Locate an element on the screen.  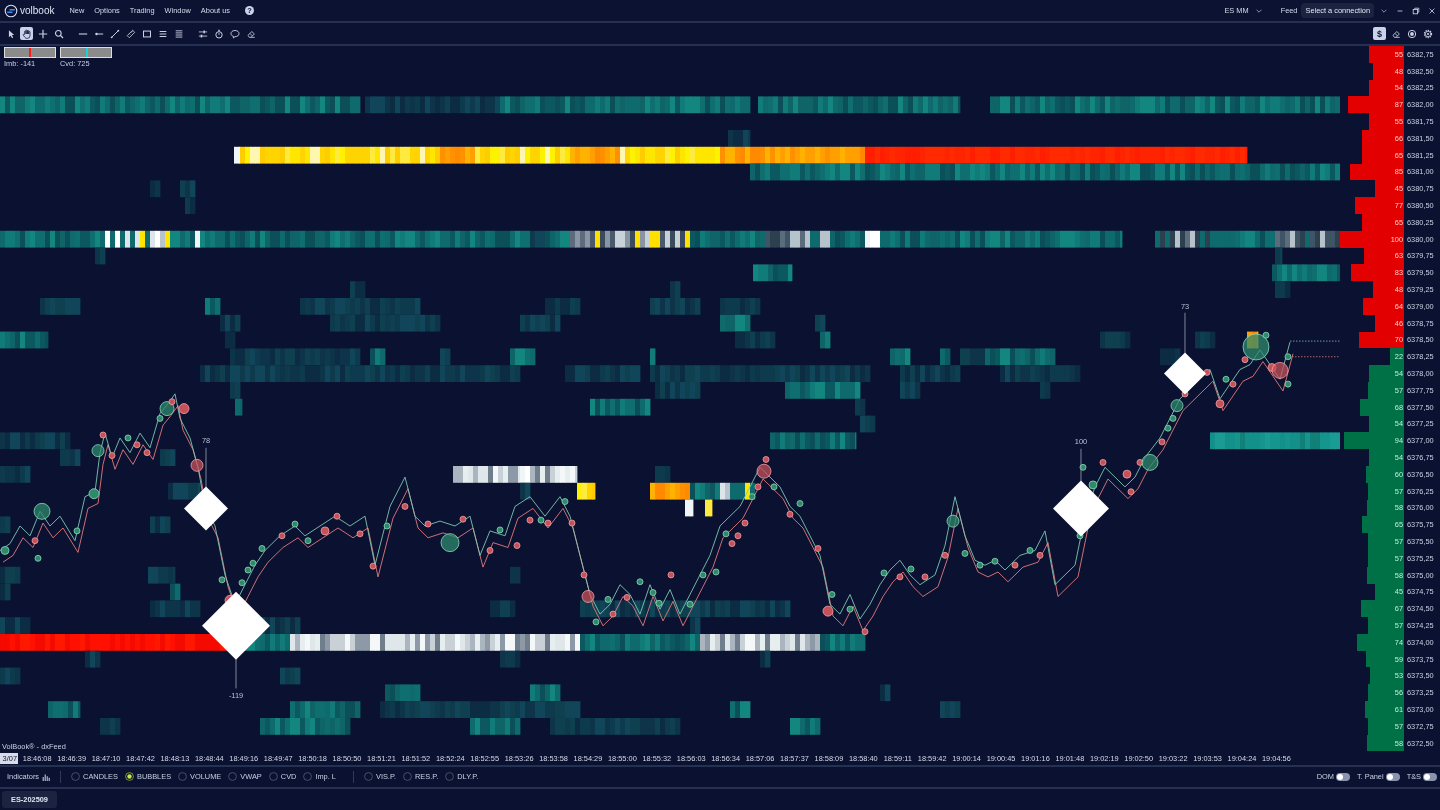
close-icon is located at coordinates (1432, 10).